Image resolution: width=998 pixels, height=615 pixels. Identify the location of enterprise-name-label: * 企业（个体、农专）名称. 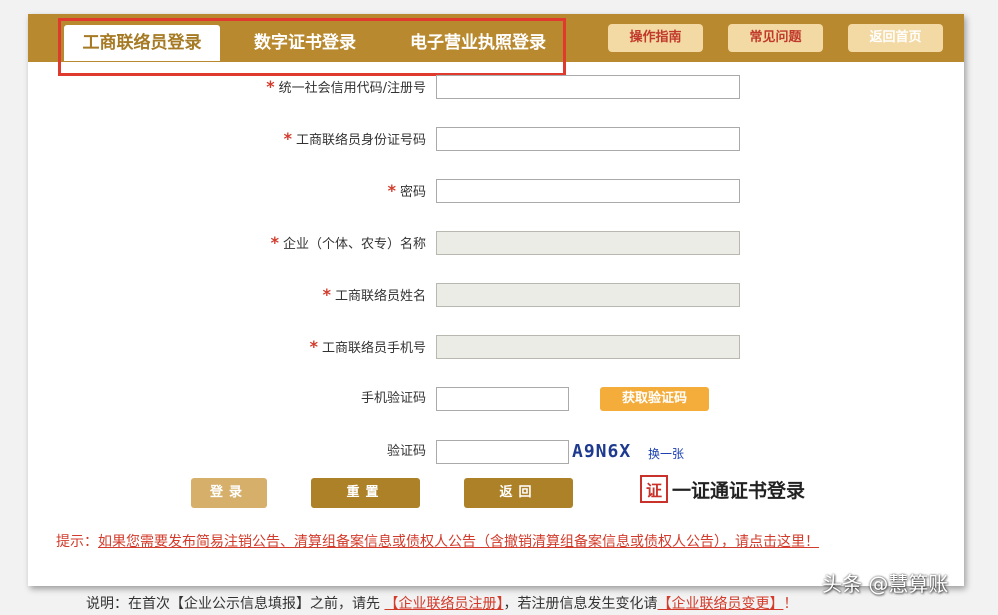
(348, 243).